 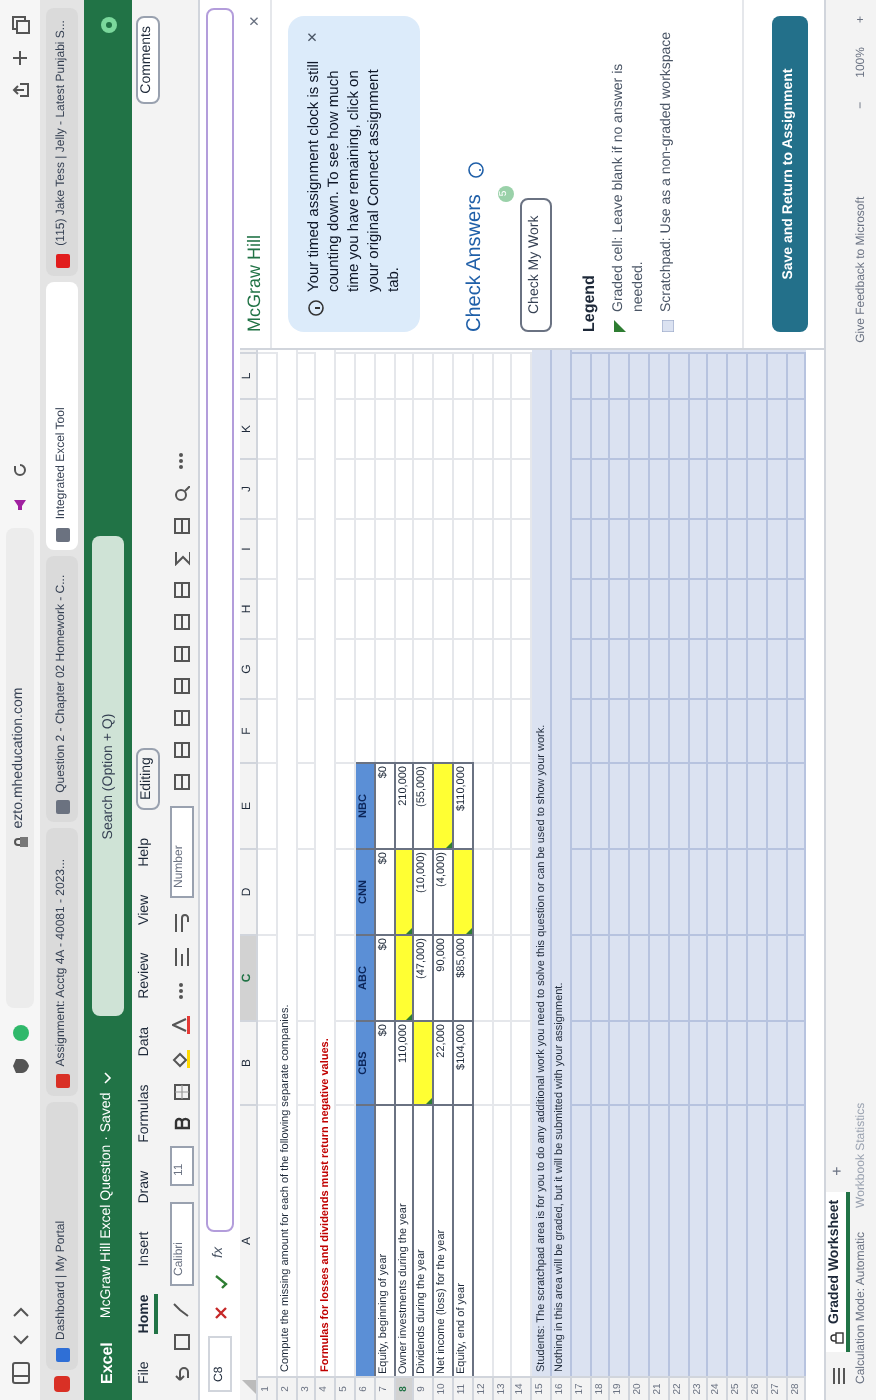 I want to click on section-title: Check Answers, so click(x=475, y=263).